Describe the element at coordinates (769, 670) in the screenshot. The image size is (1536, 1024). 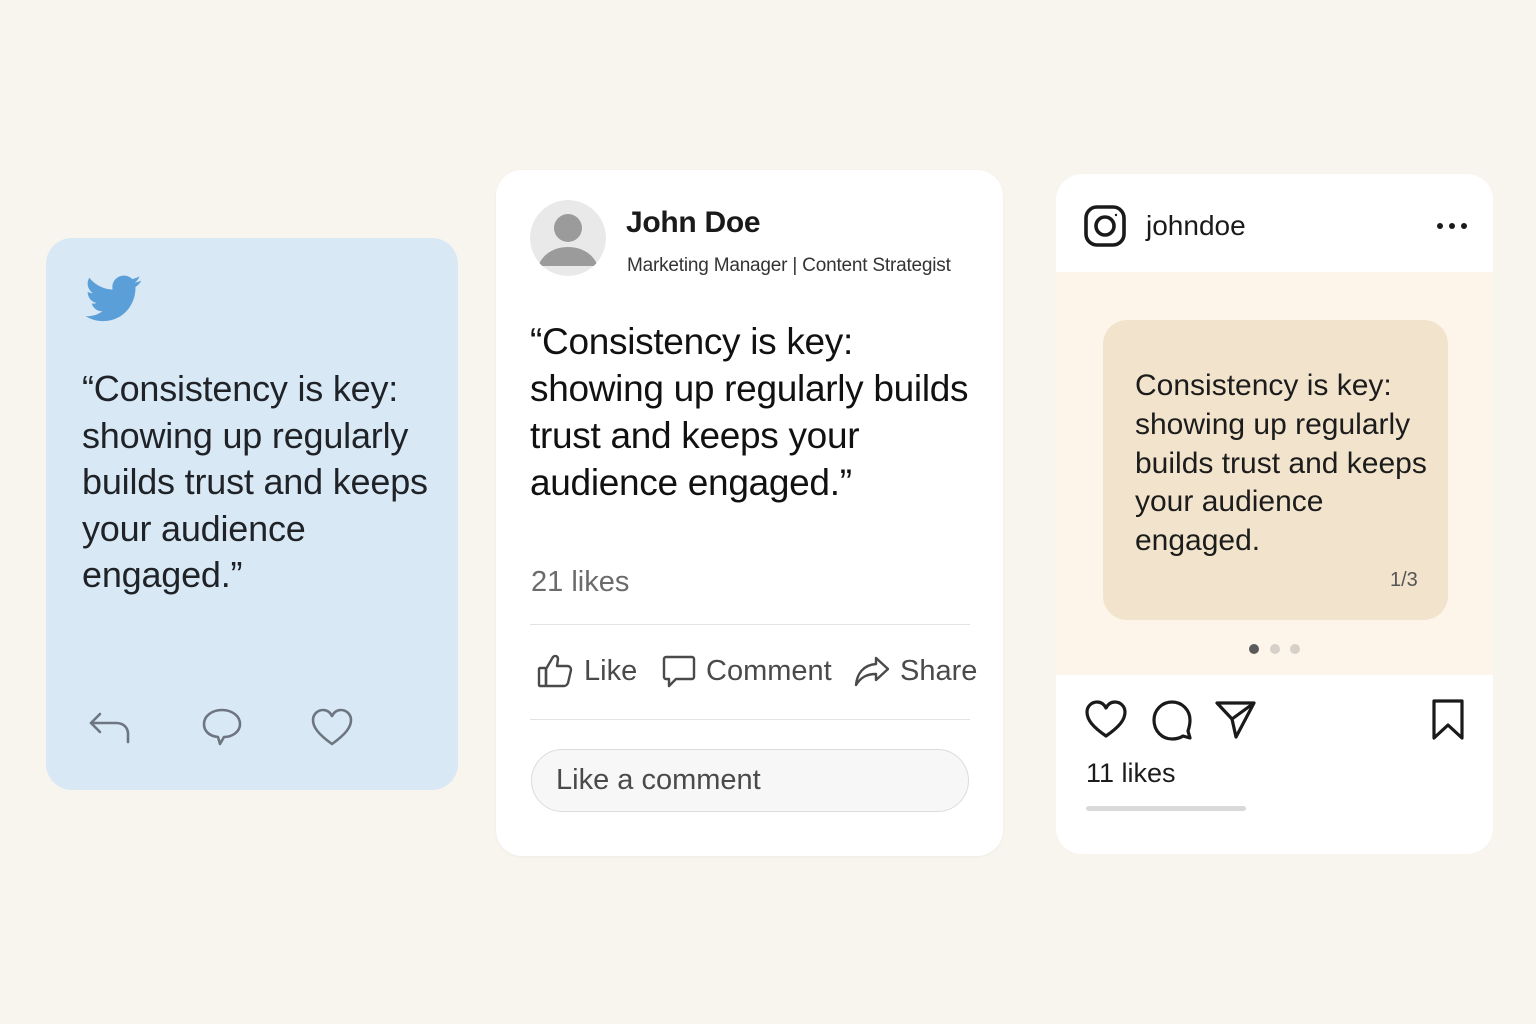
I see `comment-label: Comment` at that location.